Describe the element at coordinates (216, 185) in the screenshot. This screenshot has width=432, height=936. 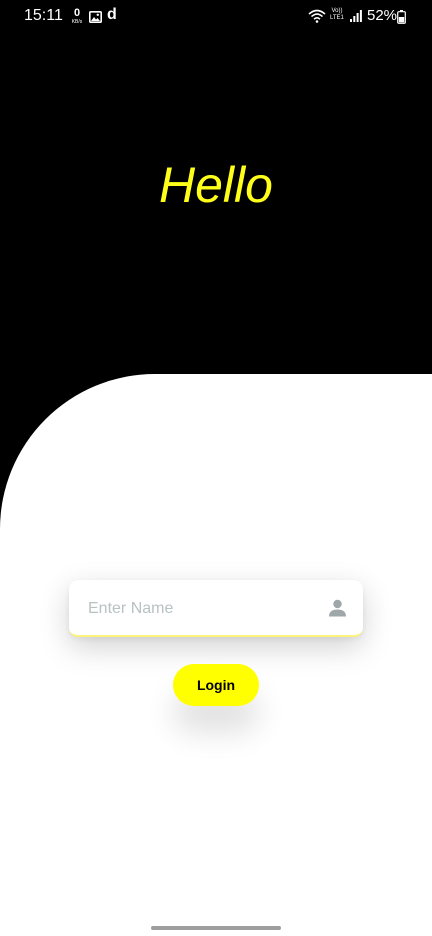
I see `page-title: Hello` at that location.